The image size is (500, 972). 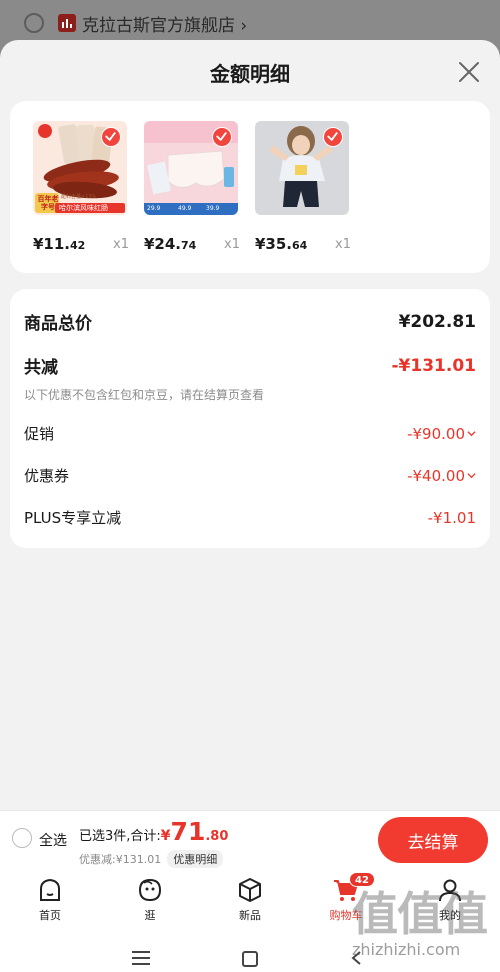 I want to click on discount-note: 以下优惠不包含红包和京豆，请在结算页查看, so click(x=144, y=395).